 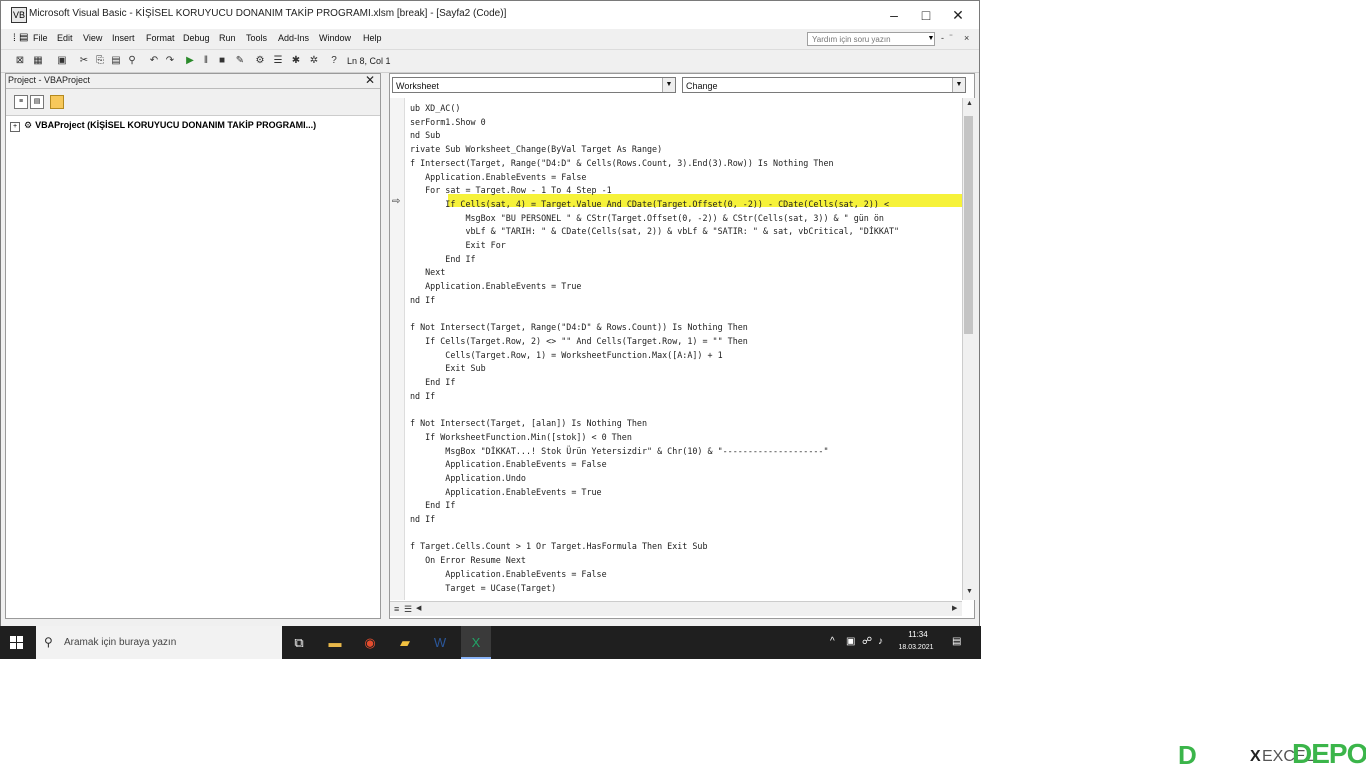 What do you see at coordinates (966, 38) in the screenshot?
I see `mdi-close-button: ×` at bounding box center [966, 38].